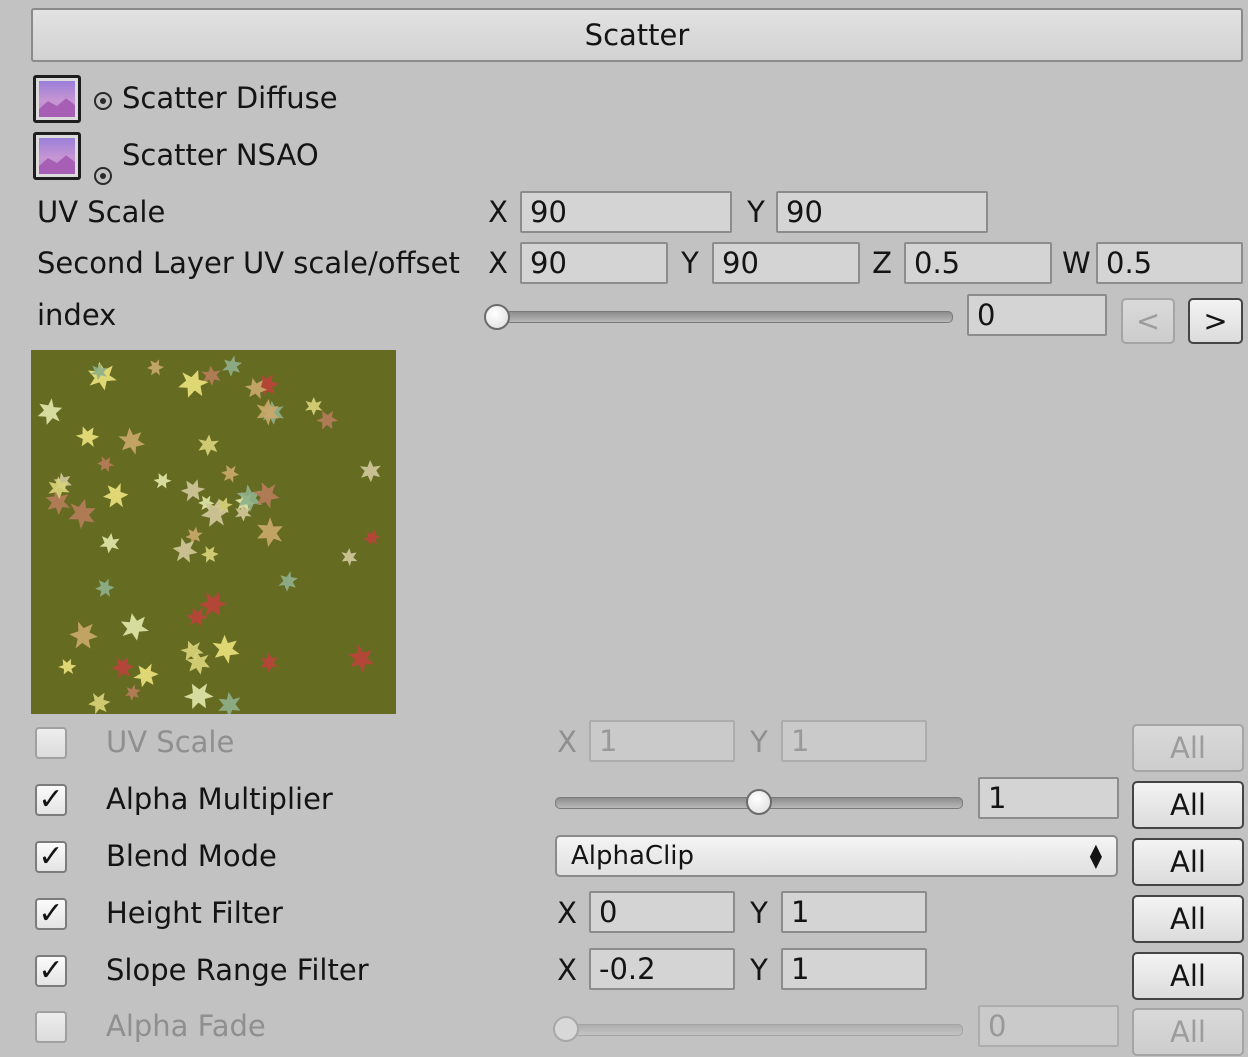 This screenshot has width=1248, height=1057. Describe the element at coordinates (1076, 263) in the screenshot. I see `second-layer-w-axis: W` at that location.